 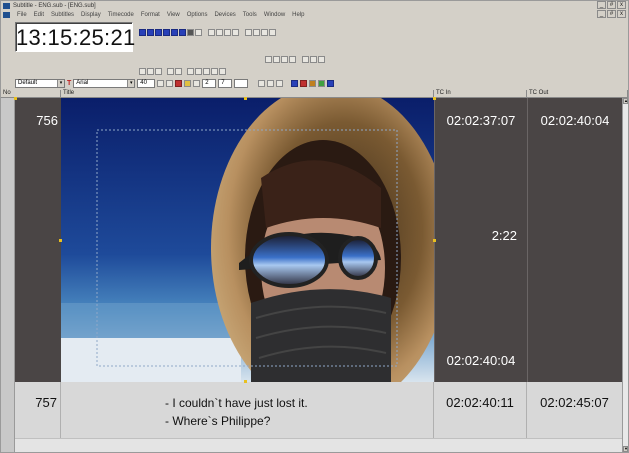 I want to click on save-icon, so click(x=158, y=71).